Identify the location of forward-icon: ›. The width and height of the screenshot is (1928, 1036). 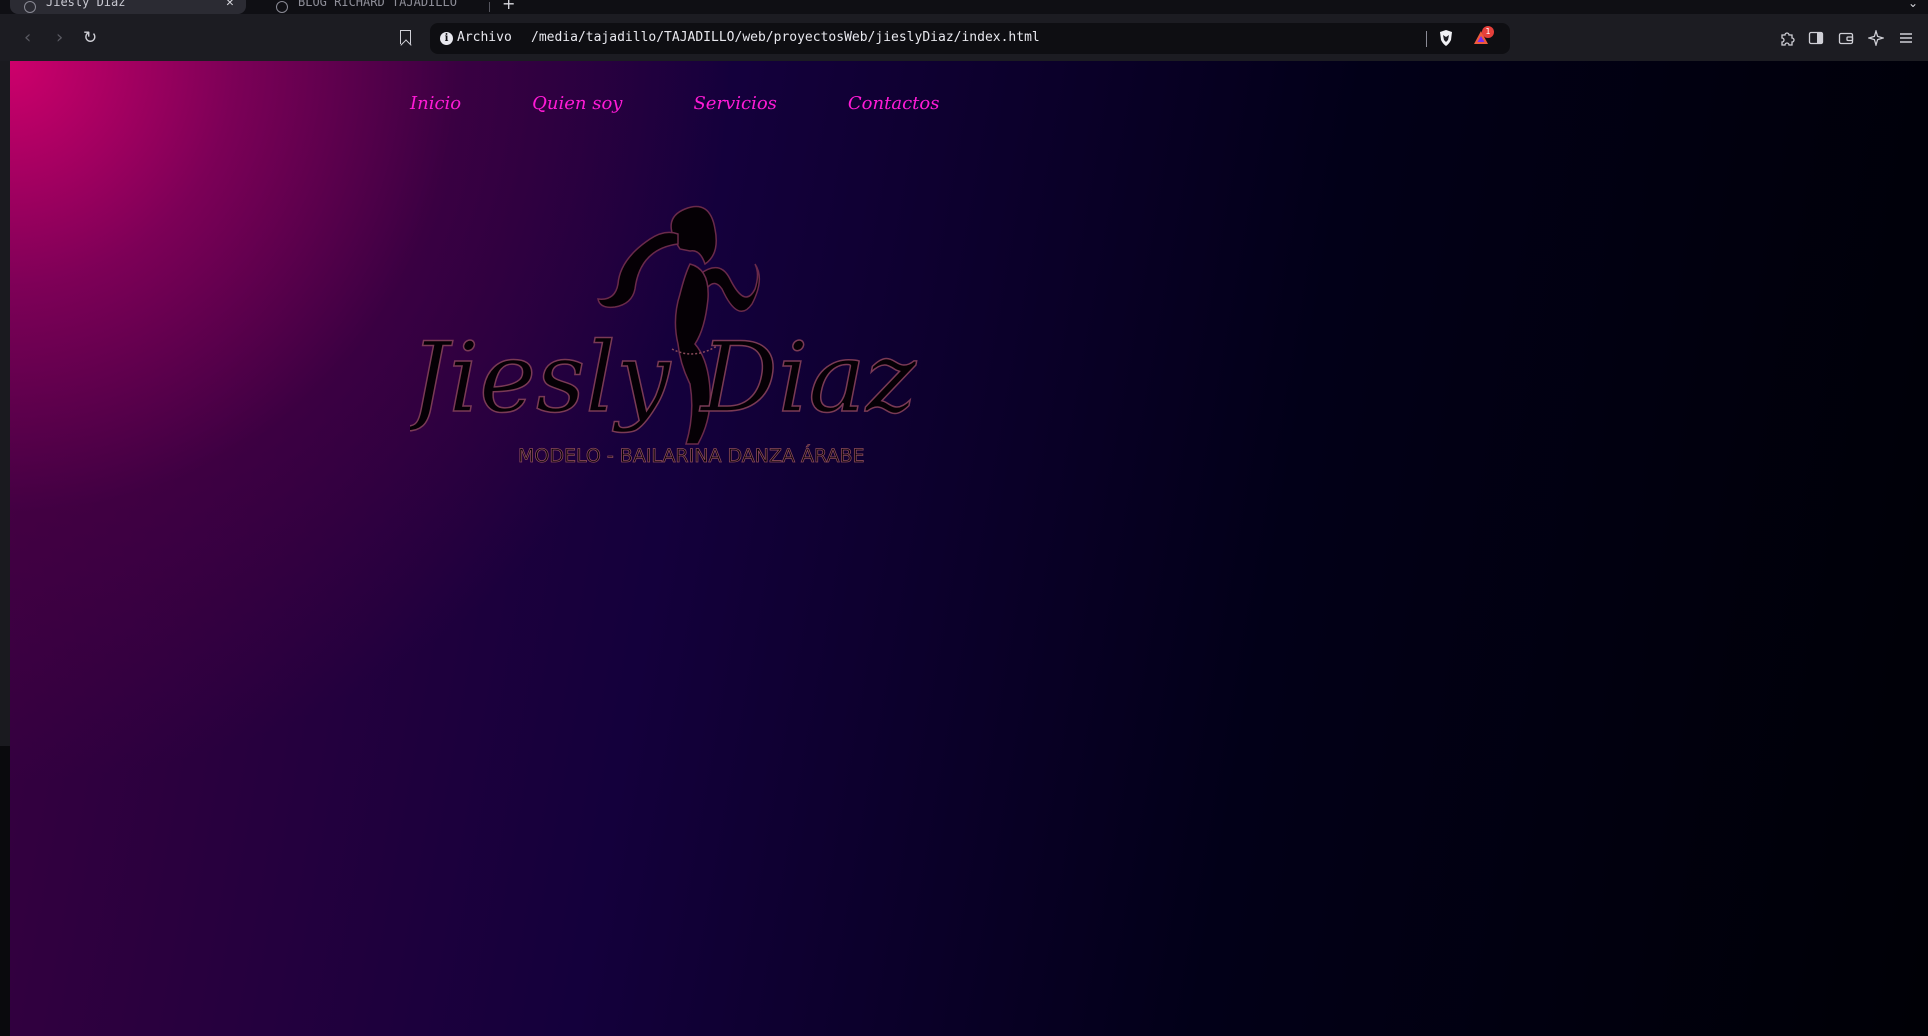
(59, 38).